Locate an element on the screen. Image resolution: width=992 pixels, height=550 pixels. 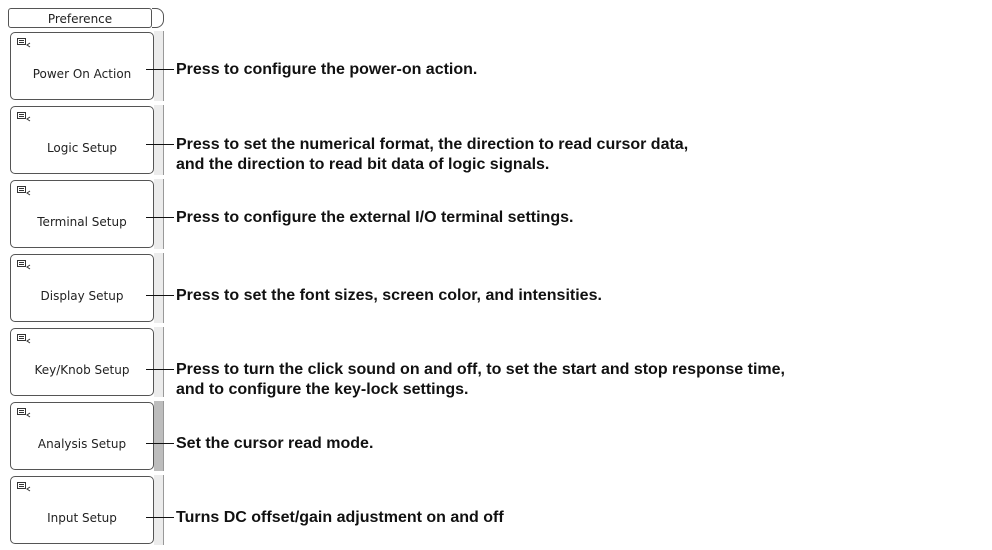
description-line: Set the cursor read mode. is located at coordinates (275, 443).